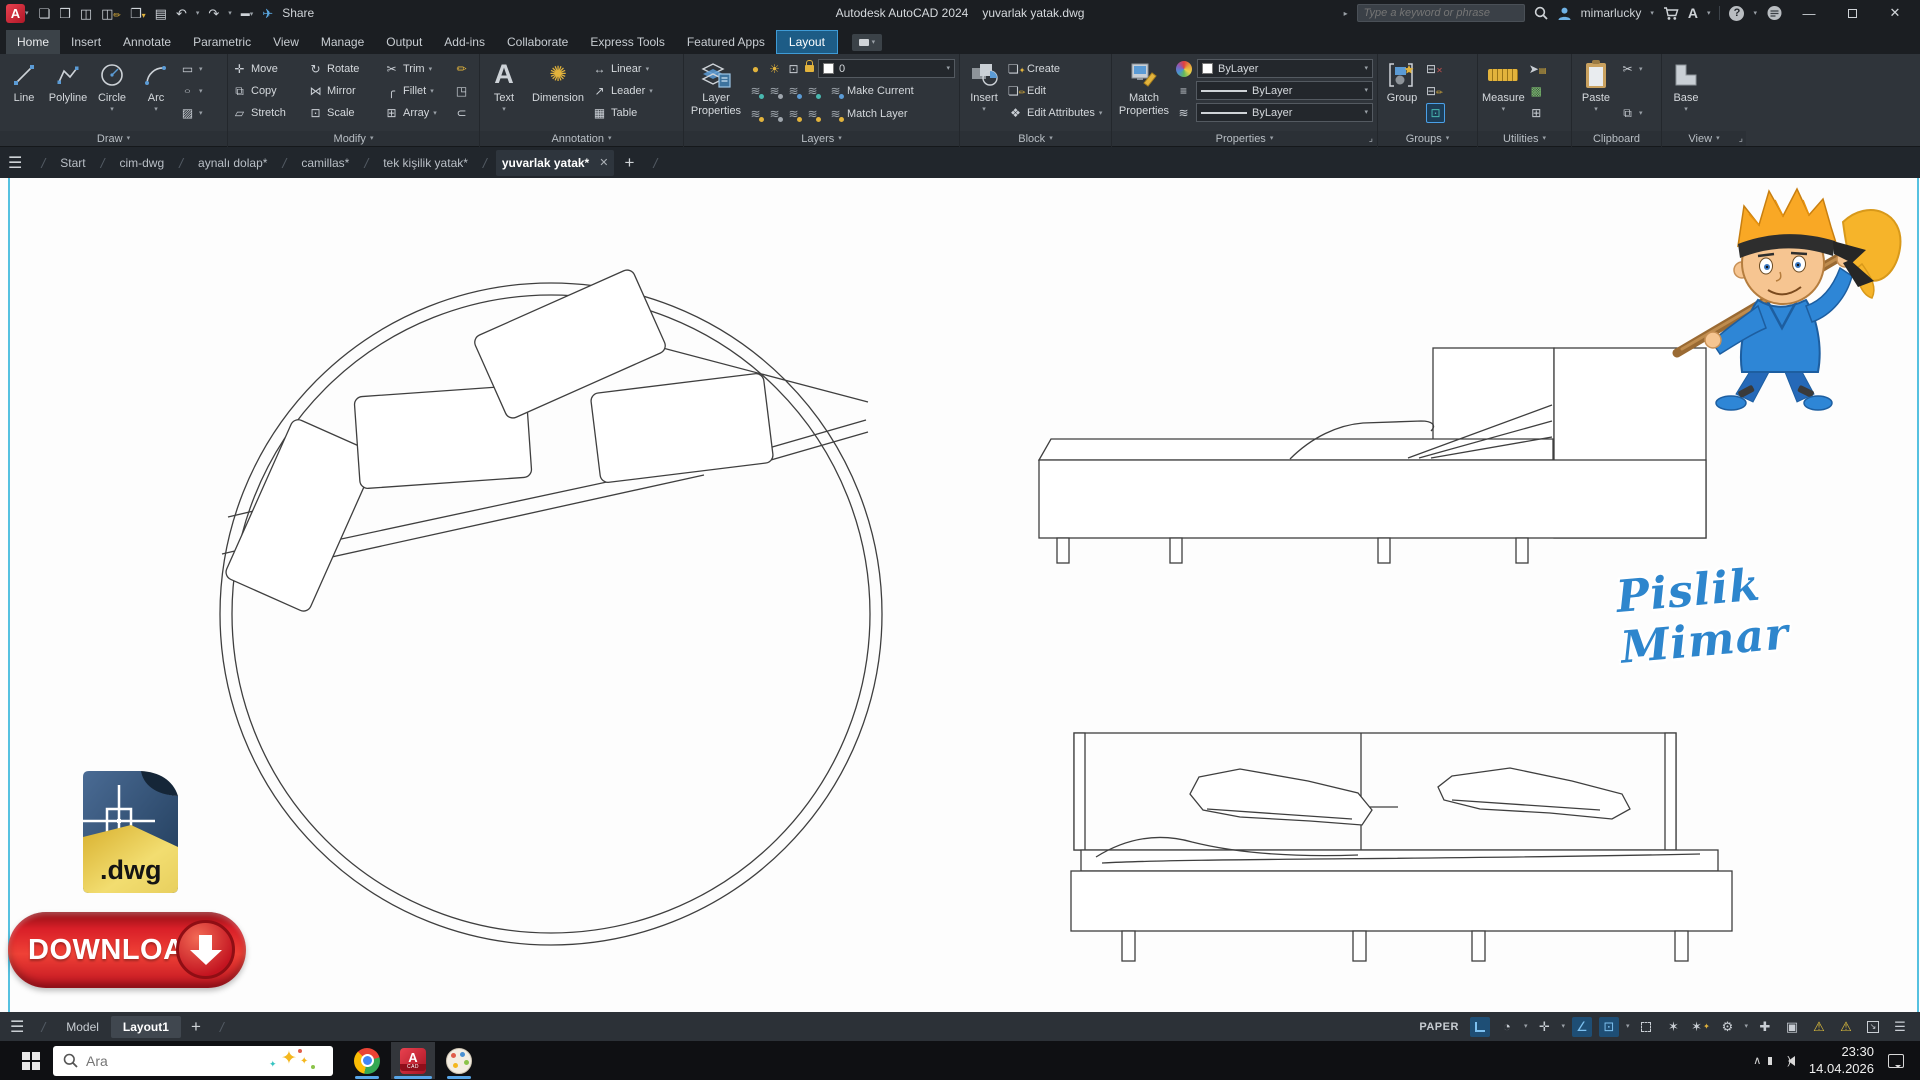 This screenshot has width=1920, height=1080. Describe the element at coordinates (1056, 113) in the screenshot. I see `edit-attributes-button: ❖ Edit Attributes ▾` at that location.